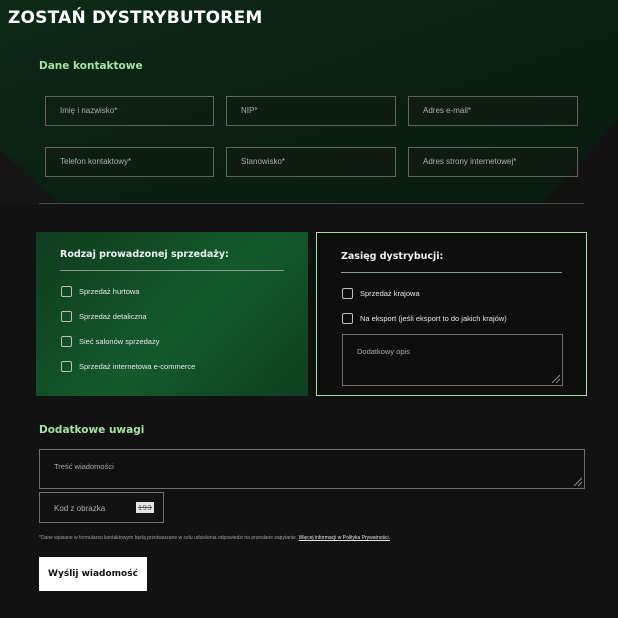  Describe the element at coordinates (93, 574) in the screenshot. I see `submit-button: Wyślij wiadomość` at that location.